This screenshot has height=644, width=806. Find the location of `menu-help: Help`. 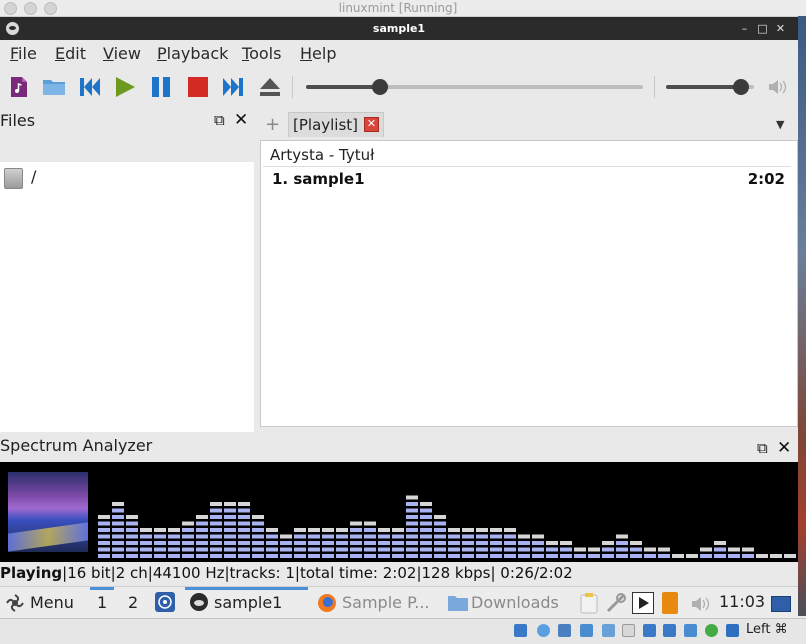

menu-help: Help is located at coordinates (318, 53).